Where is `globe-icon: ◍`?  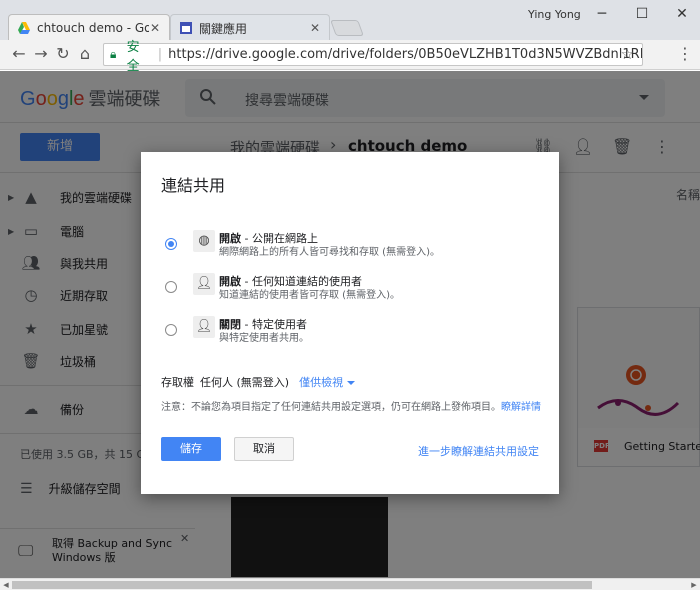 globe-icon: ◍ is located at coordinates (204, 241).